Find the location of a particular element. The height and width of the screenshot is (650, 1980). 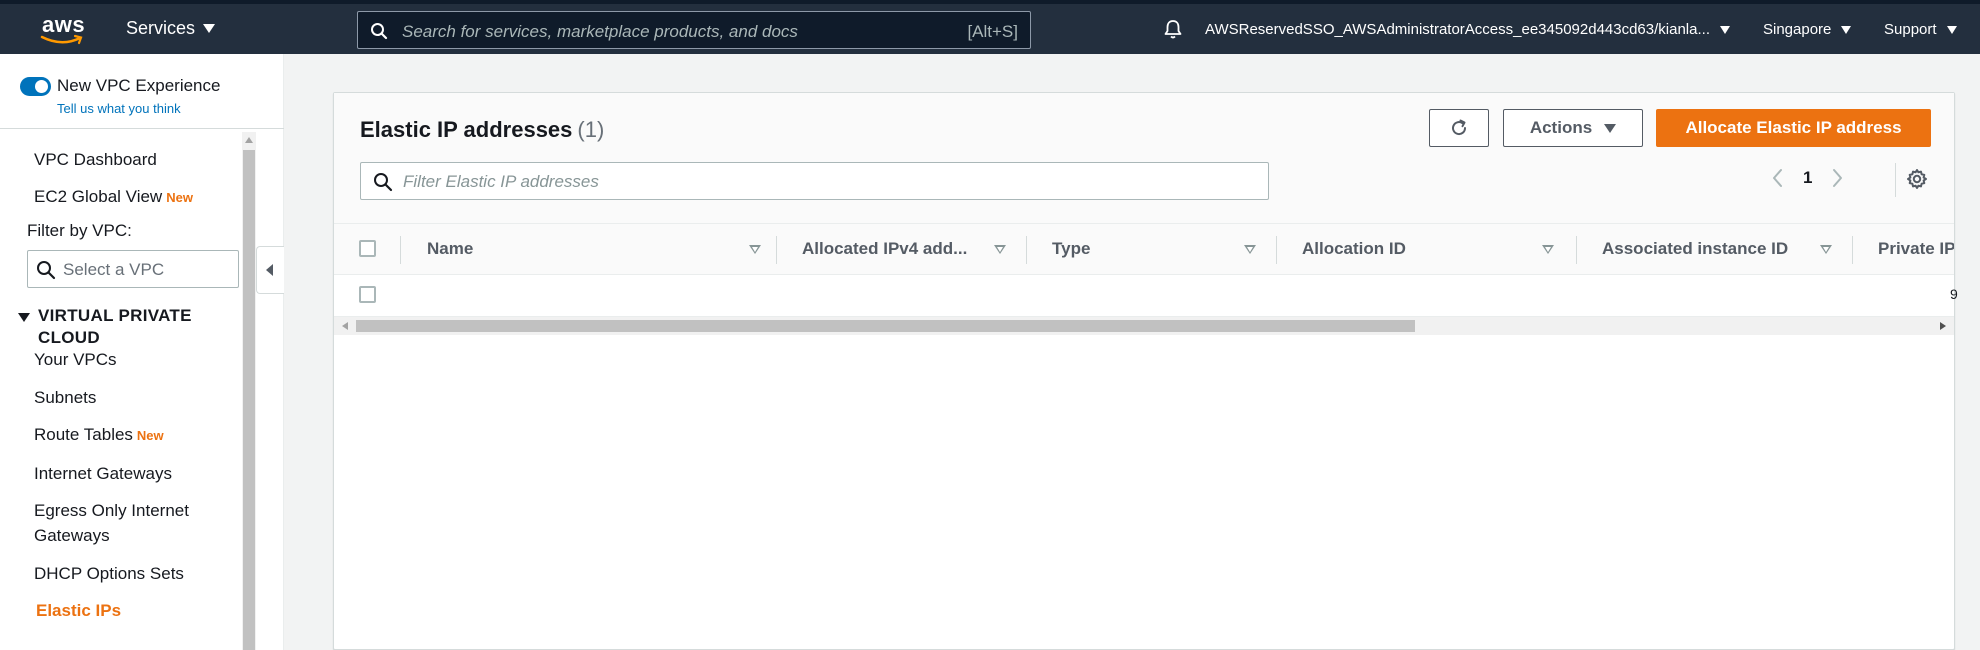

sidebar-scrollbar is located at coordinates (249, 391).